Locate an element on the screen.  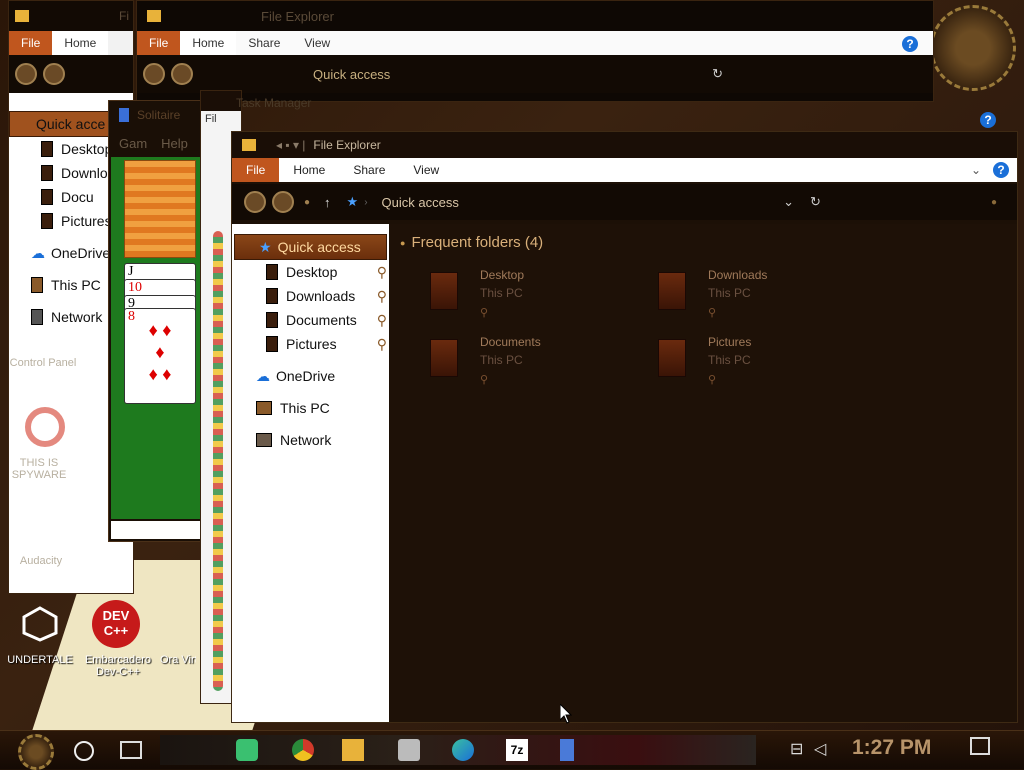
folder-tile-desktop: Desktop This PC ⚲ is located at coordinates (526, 296).